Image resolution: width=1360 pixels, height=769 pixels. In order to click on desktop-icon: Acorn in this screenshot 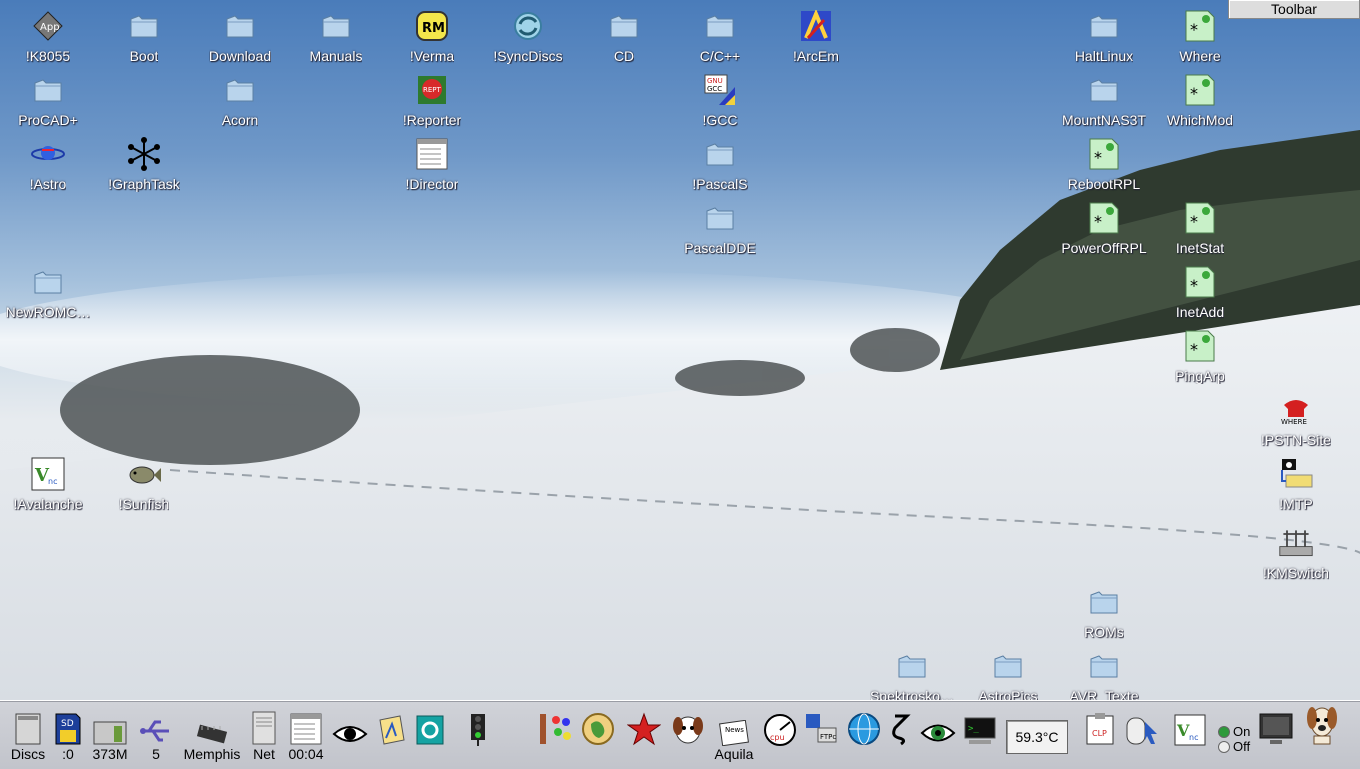, I will do `click(240, 103)`.